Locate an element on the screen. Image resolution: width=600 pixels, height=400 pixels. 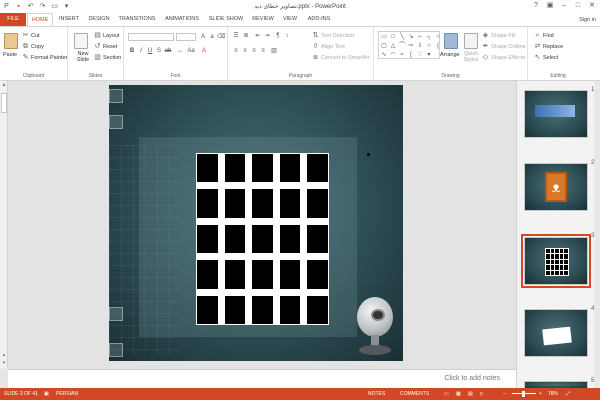
tab-design: DESIGN is located at coordinates (99, 19).